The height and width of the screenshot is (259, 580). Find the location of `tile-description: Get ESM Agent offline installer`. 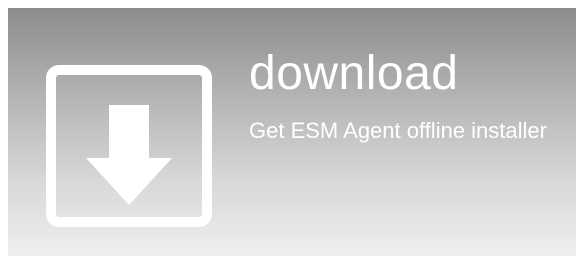

tile-description: Get ESM Agent offline installer is located at coordinates (398, 130).